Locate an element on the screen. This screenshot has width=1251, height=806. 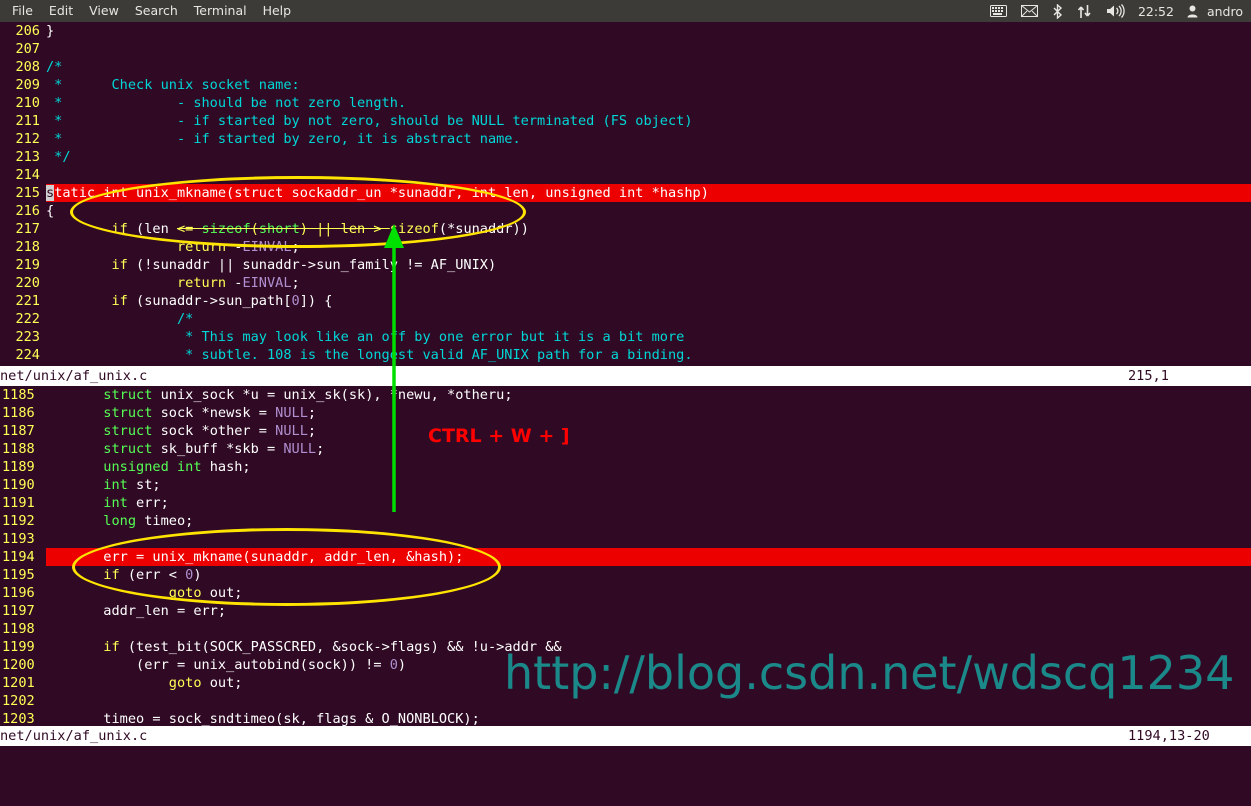
line-number: 1202 is located at coordinates (18, 701).